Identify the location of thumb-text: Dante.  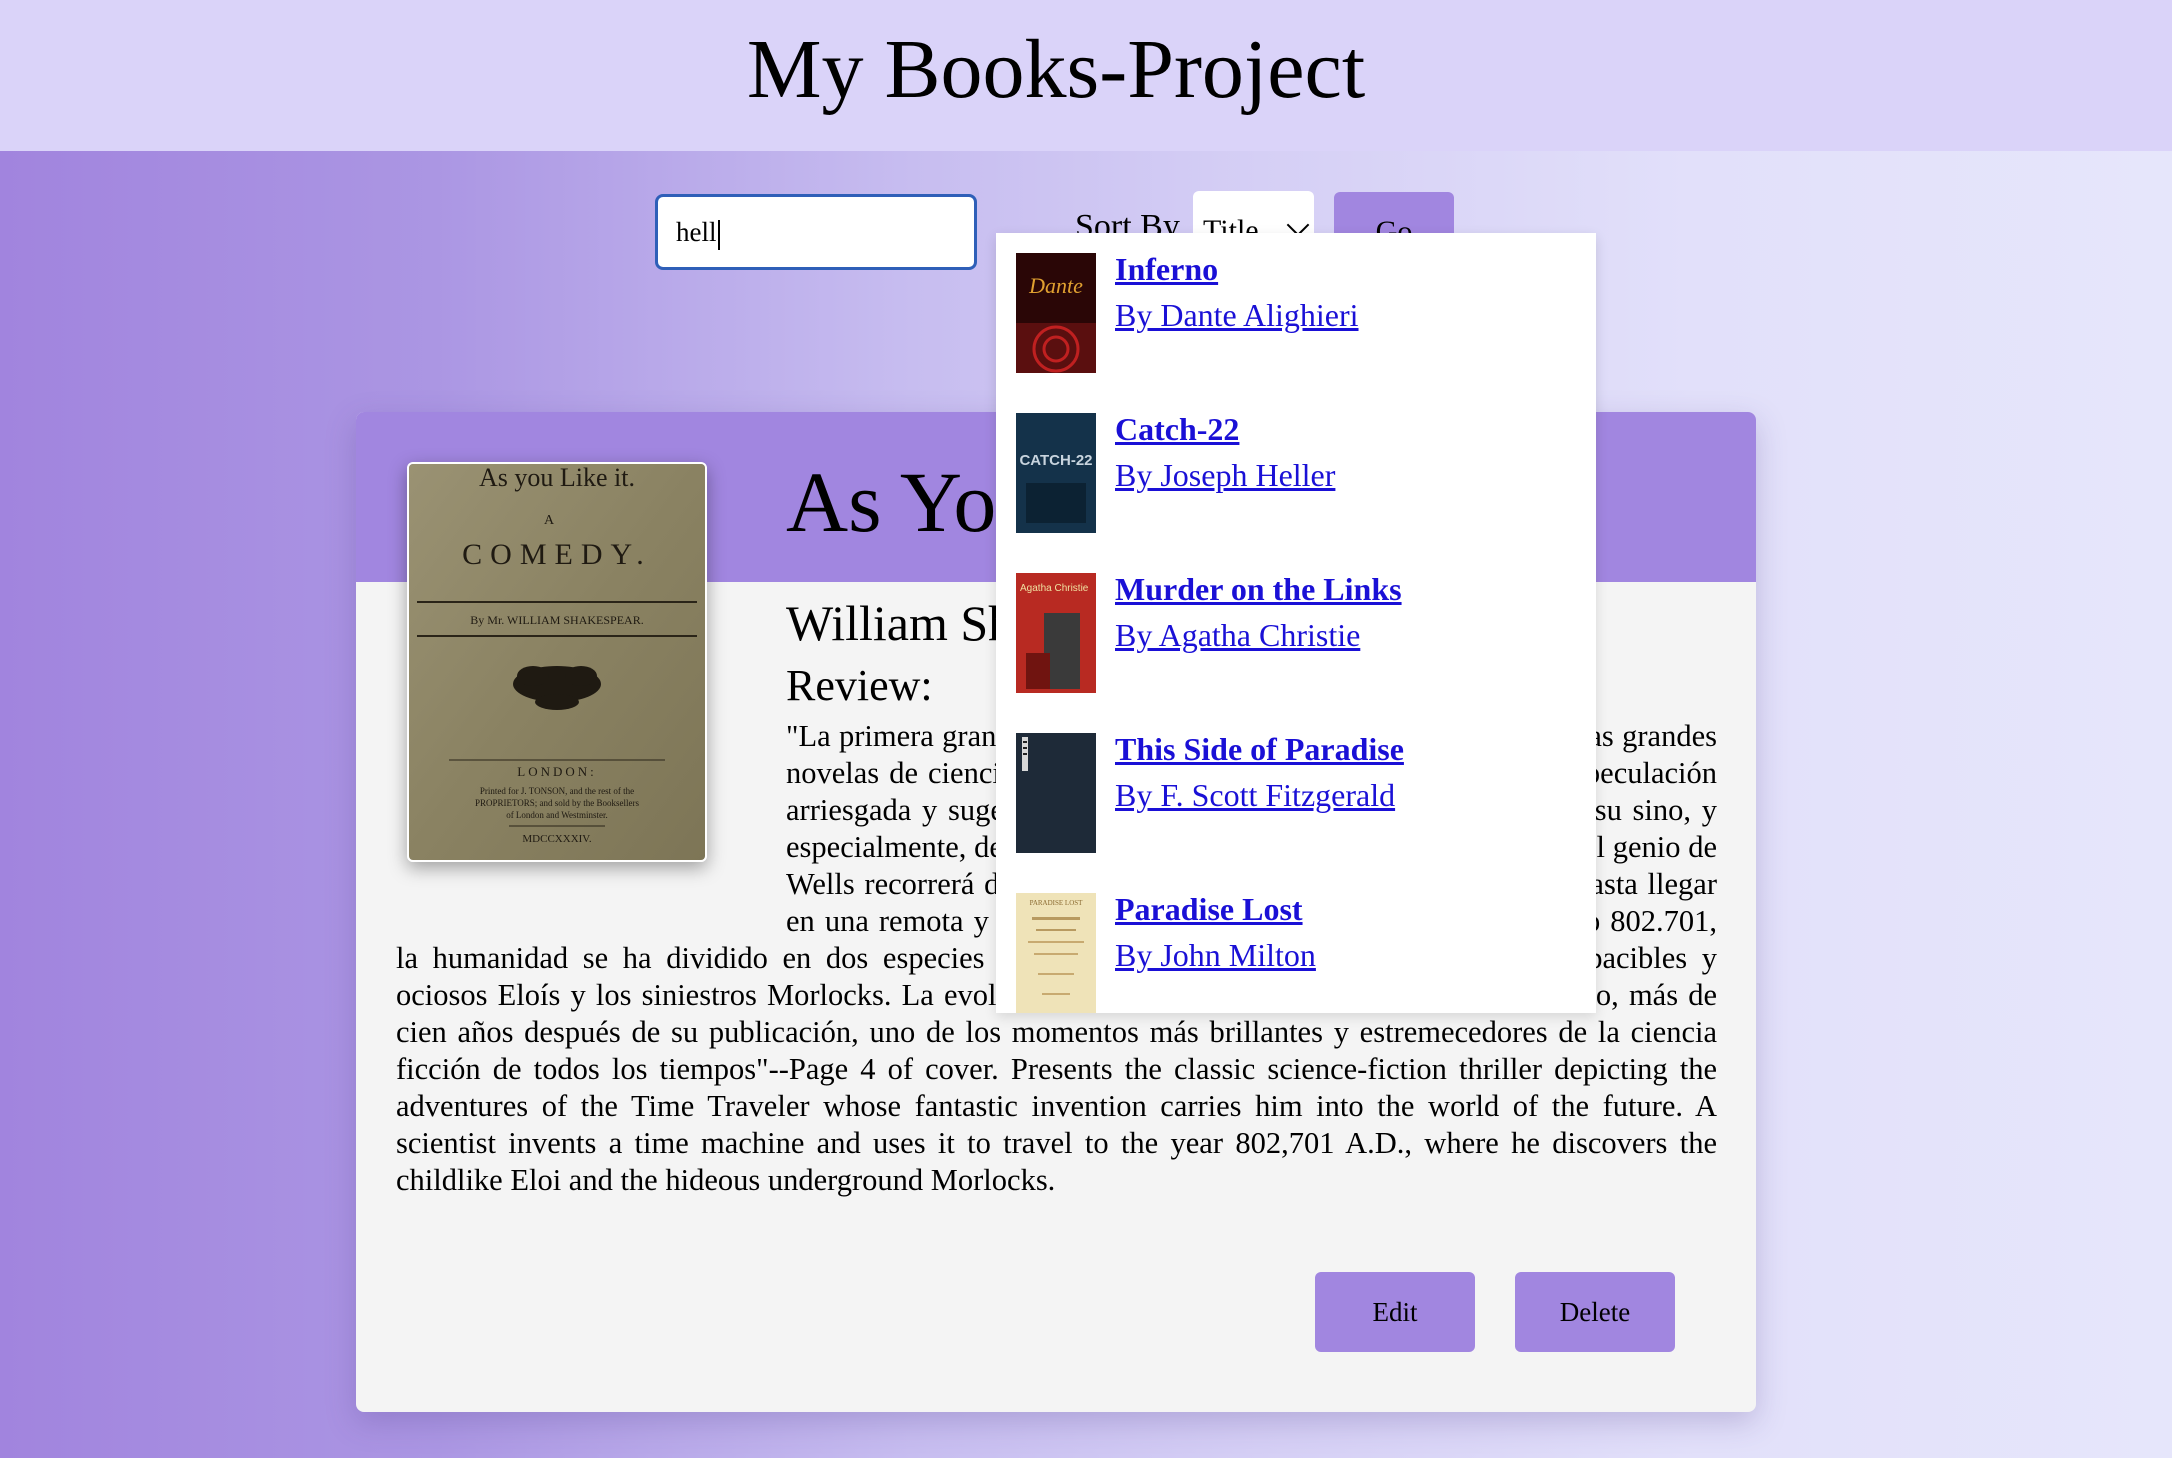
(1055, 285).